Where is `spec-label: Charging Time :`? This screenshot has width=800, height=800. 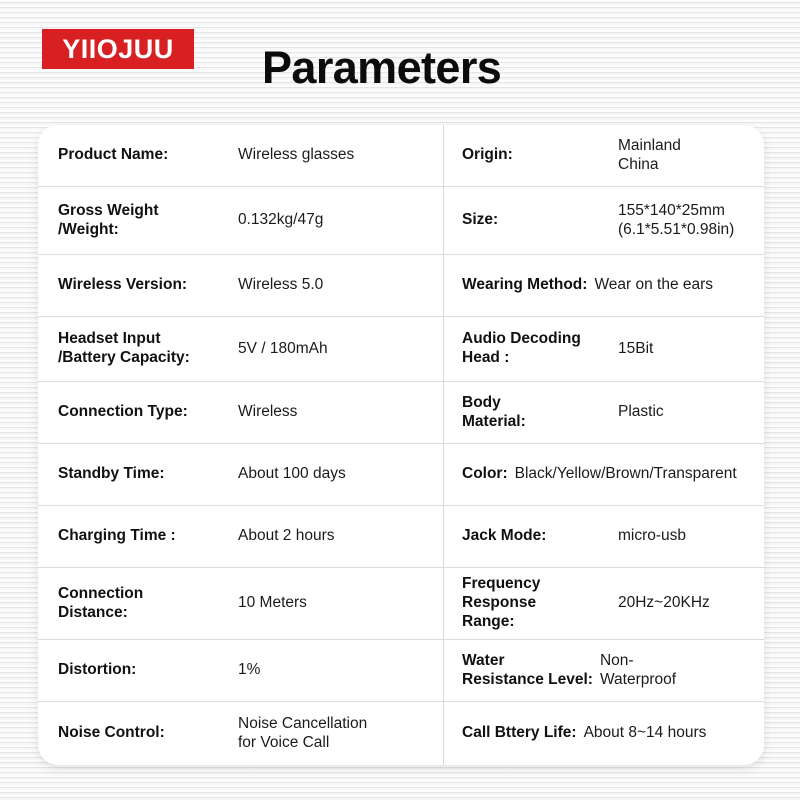 spec-label: Charging Time : is located at coordinates (117, 536).